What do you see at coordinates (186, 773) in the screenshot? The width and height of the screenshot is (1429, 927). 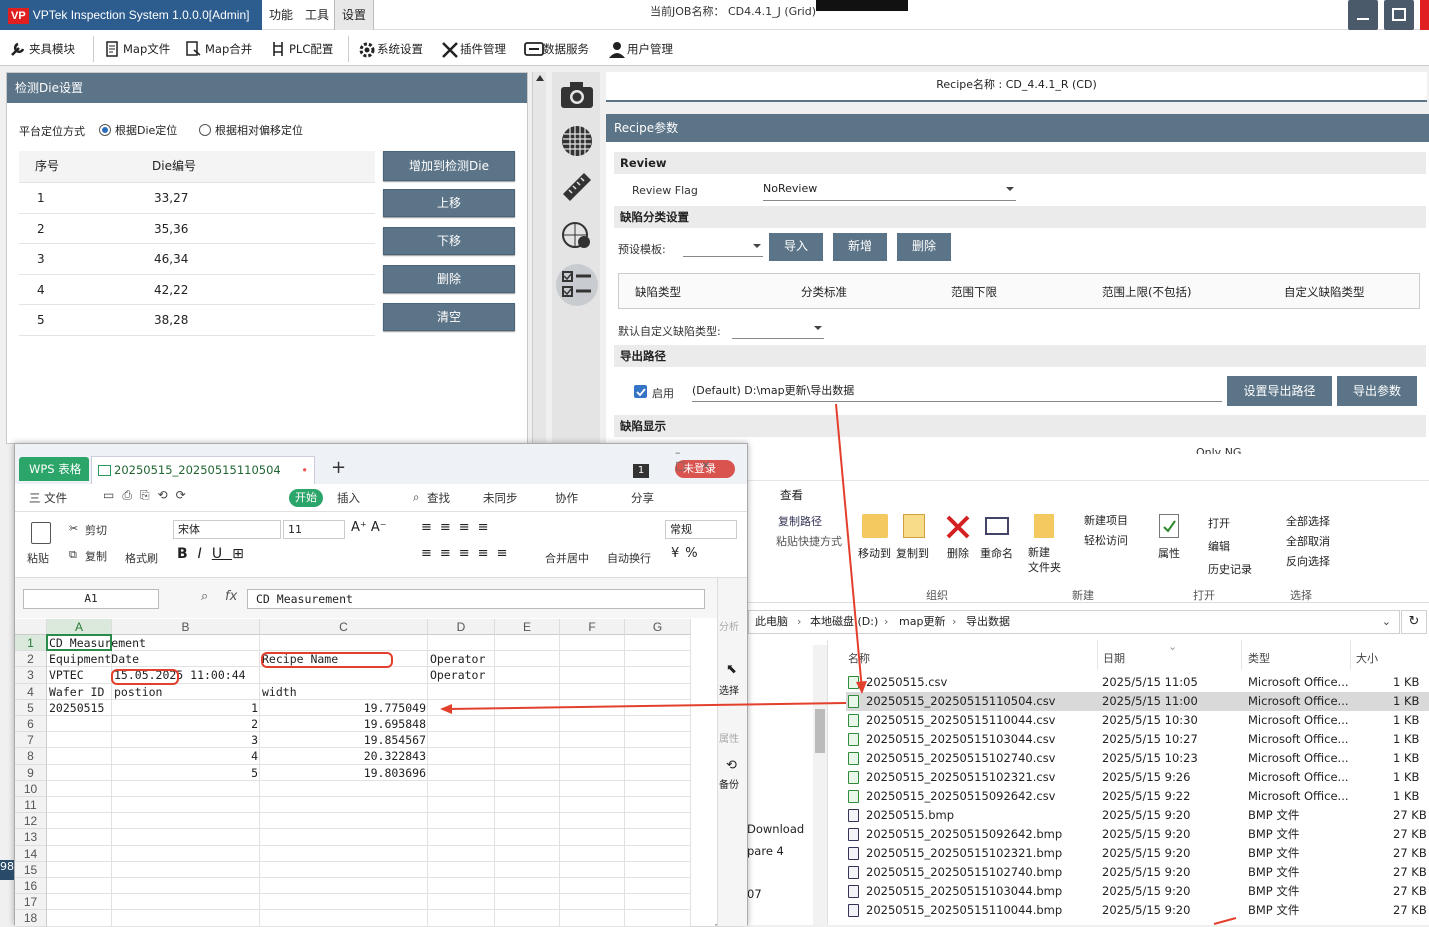 I see `cell-b9: 5` at bounding box center [186, 773].